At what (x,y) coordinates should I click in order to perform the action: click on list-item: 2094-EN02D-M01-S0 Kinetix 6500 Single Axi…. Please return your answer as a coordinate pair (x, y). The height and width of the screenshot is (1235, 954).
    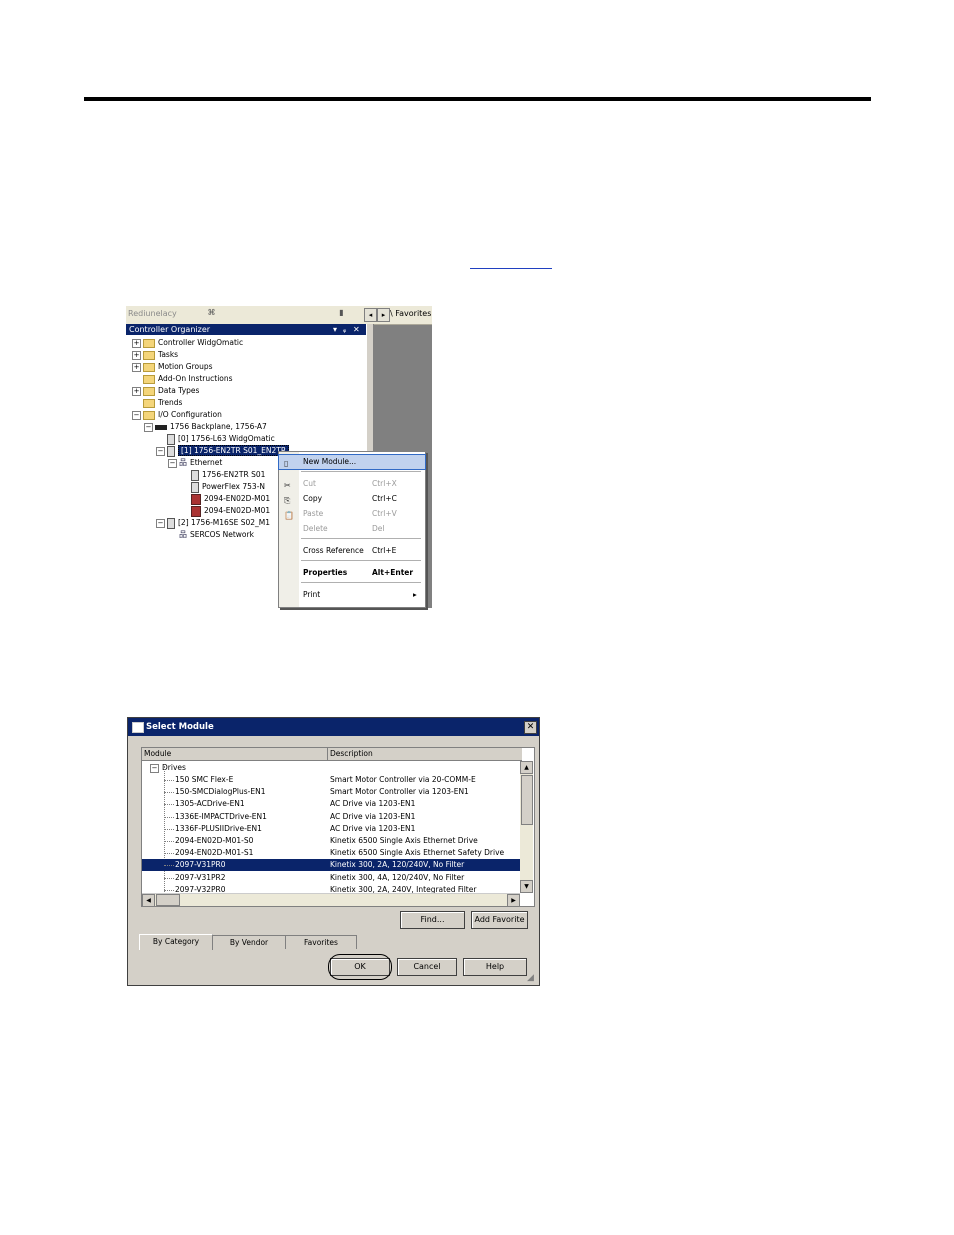
    Looking at the image, I should click on (331, 841).